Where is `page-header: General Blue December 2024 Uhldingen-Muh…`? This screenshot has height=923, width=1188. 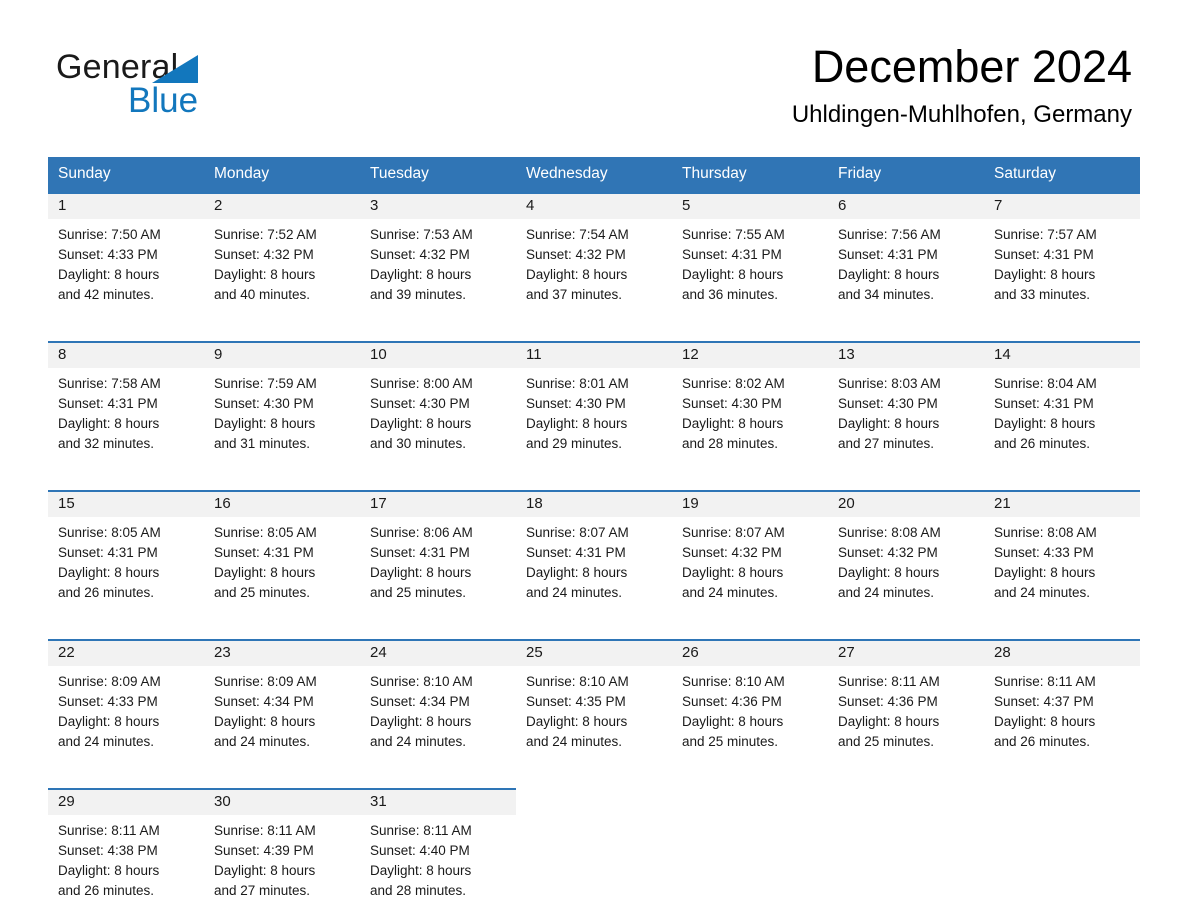
page-header: General Blue December 2024 Uhldingen-Muh… is located at coordinates (594, 64).